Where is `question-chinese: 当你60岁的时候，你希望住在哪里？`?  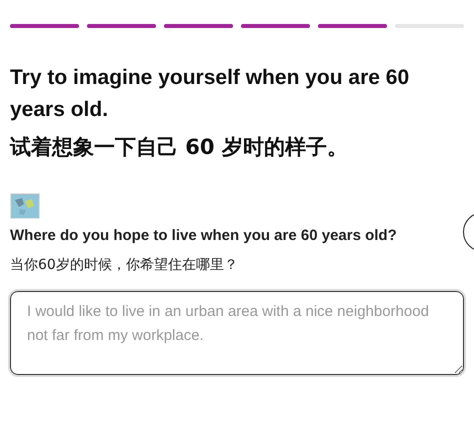
question-chinese: 当你60岁的时候，你希望住在哪里？ is located at coordinates (124, 265).